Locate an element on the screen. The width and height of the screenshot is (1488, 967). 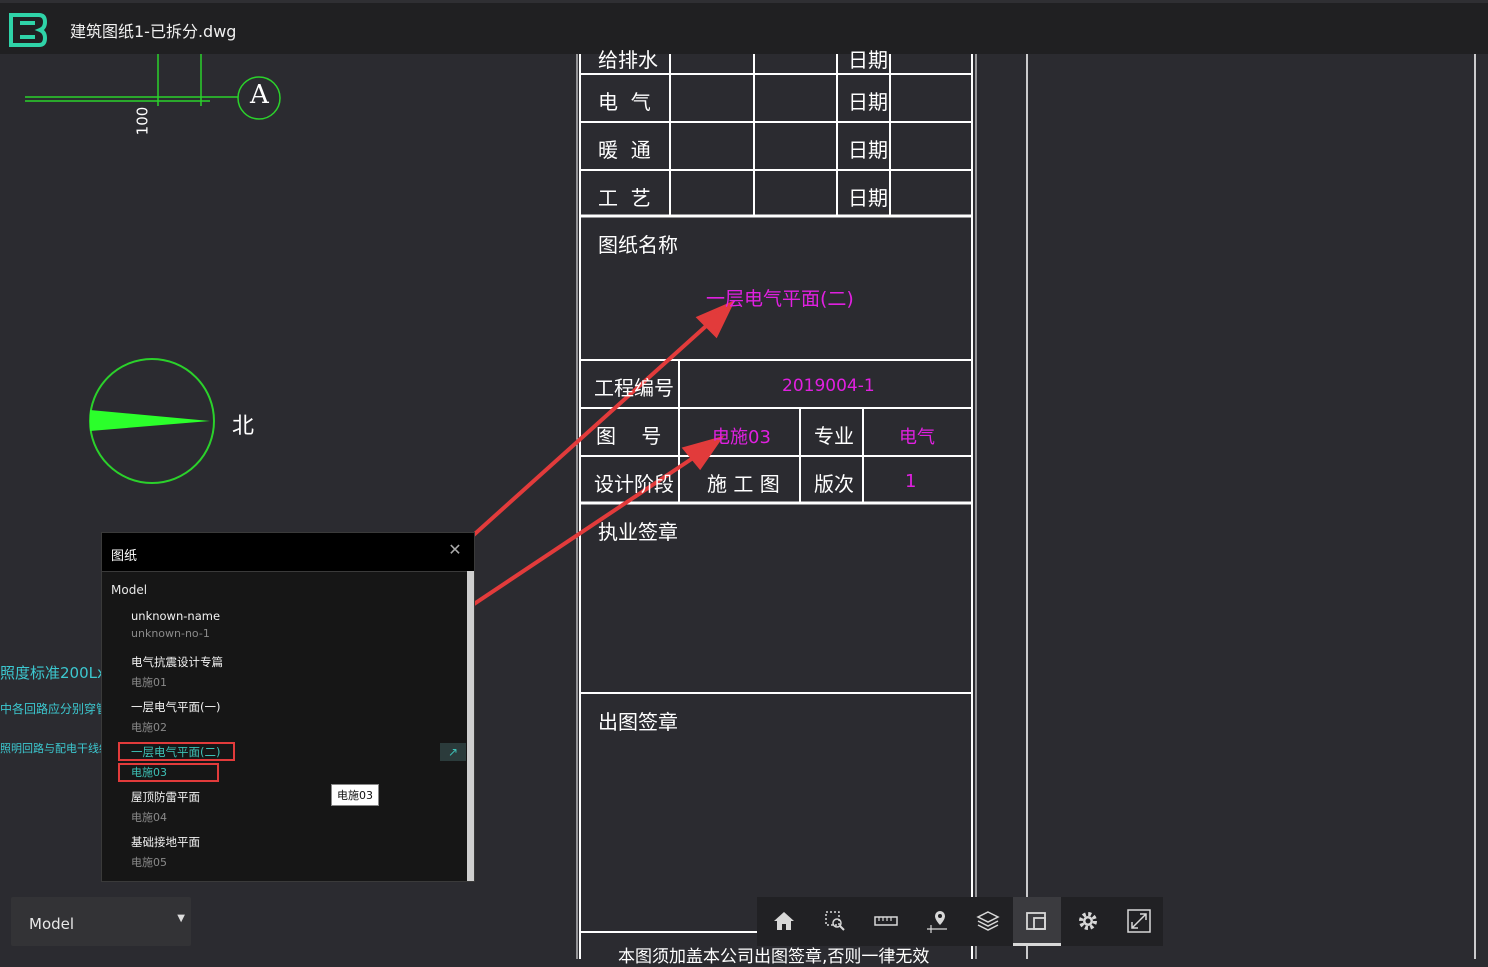
zoom-window-icon is located at coordinates (835, 921).